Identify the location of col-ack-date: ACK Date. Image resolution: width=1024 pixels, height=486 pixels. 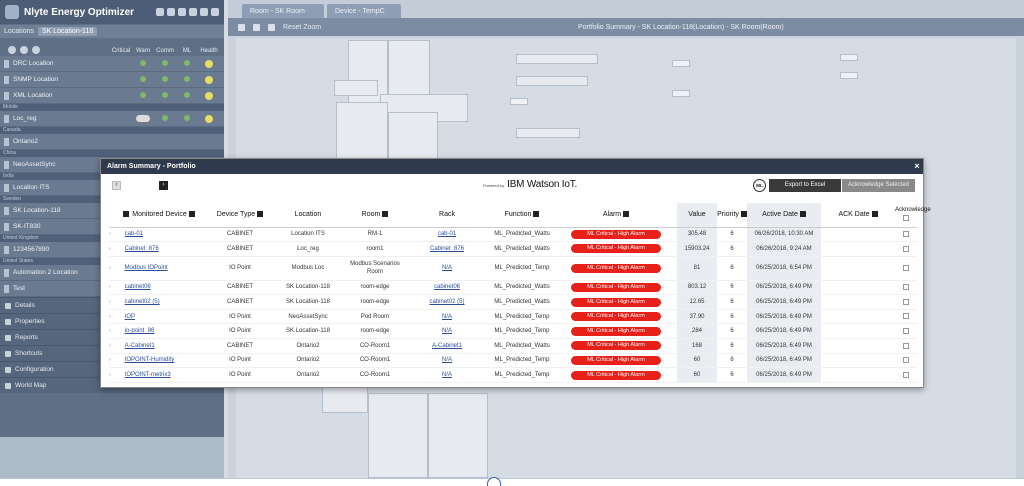
(858, 215).